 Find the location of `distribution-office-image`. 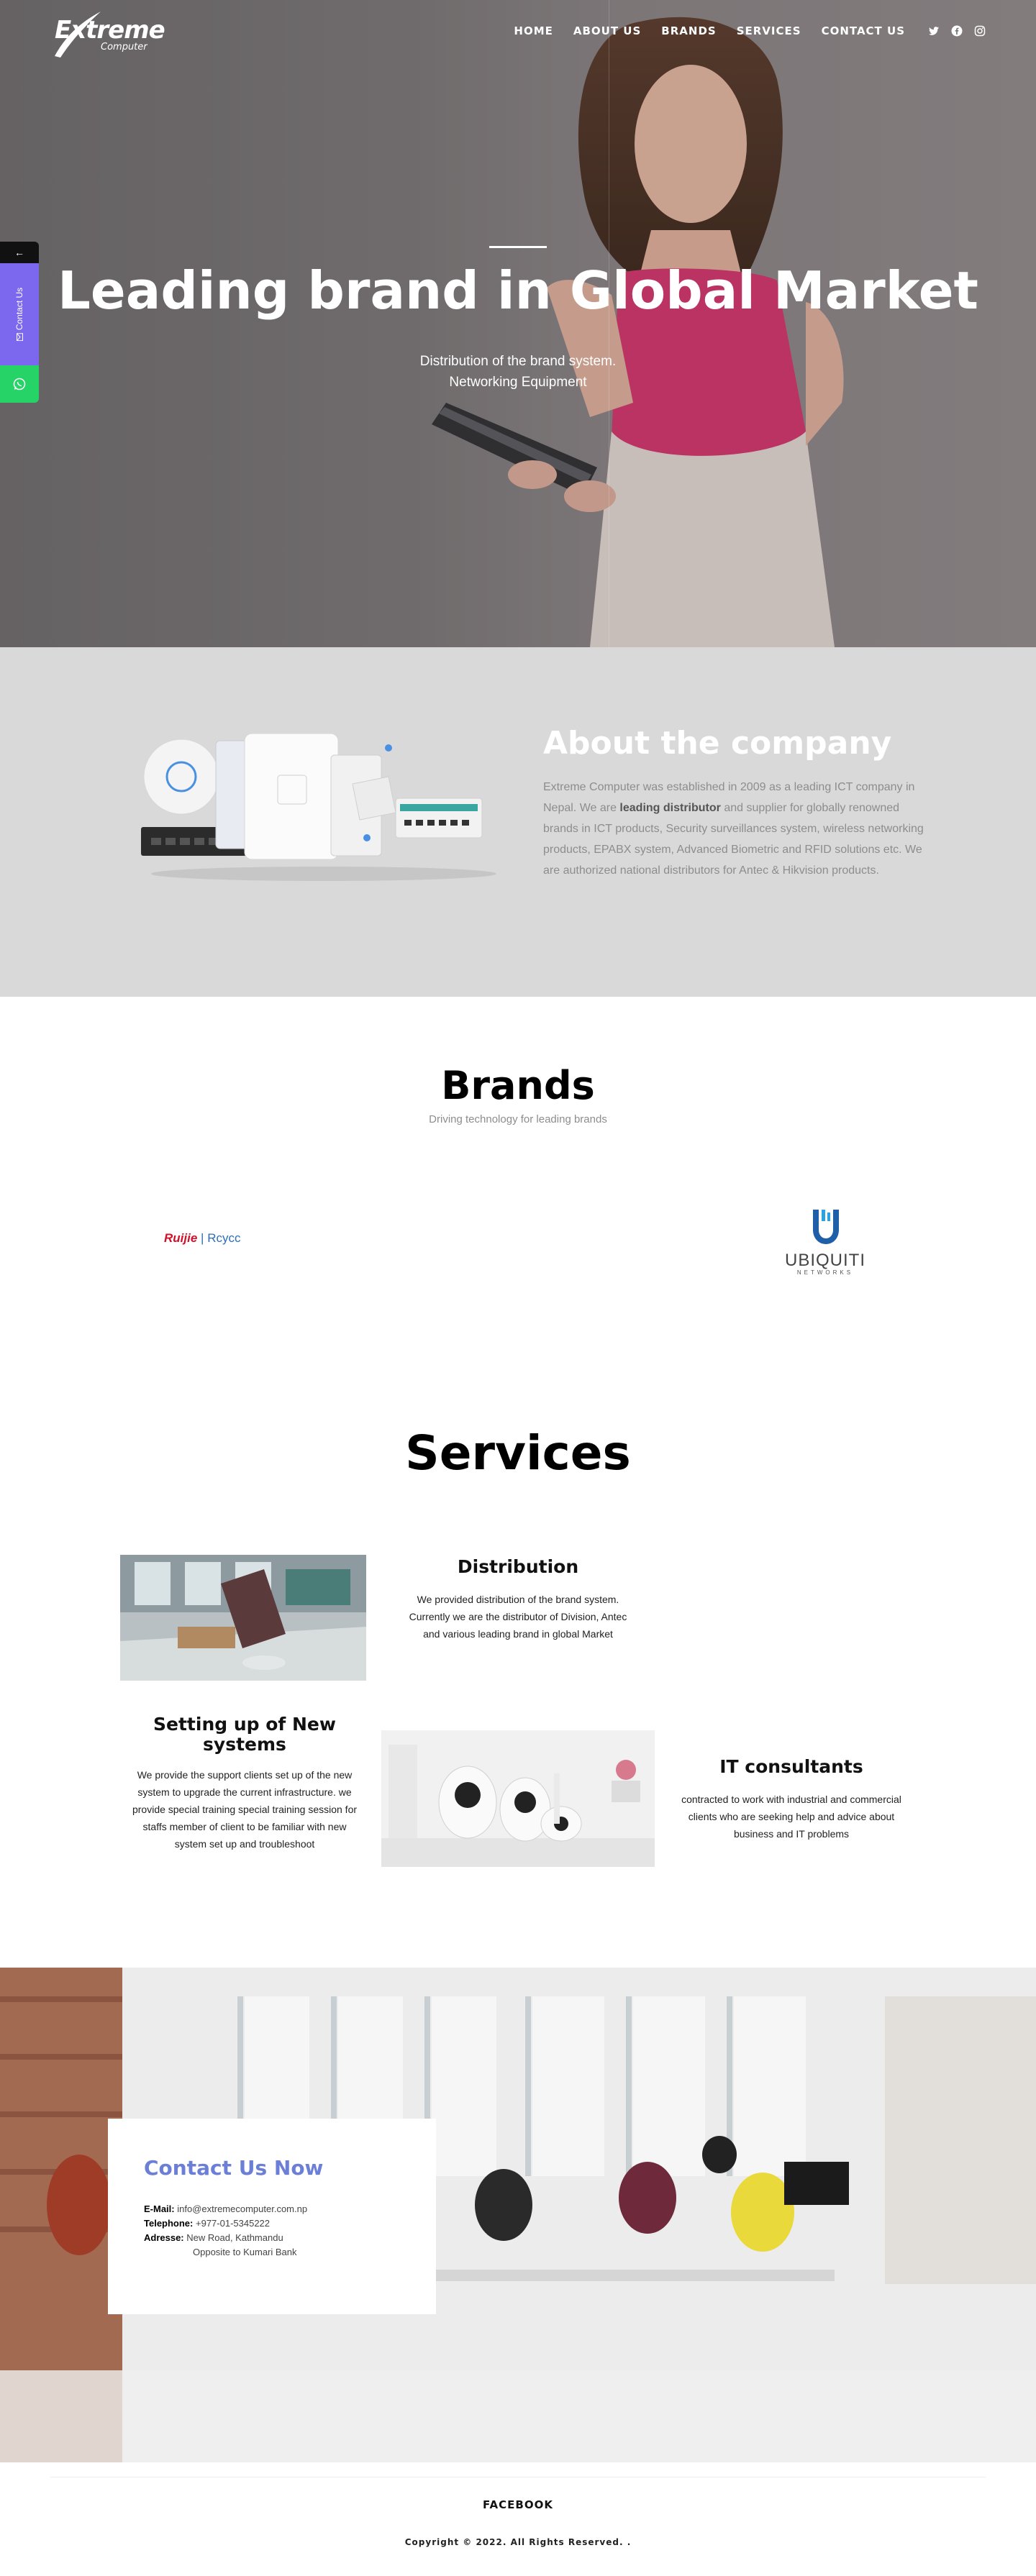

distribution-office-image is located at coordinates (243, 1618).